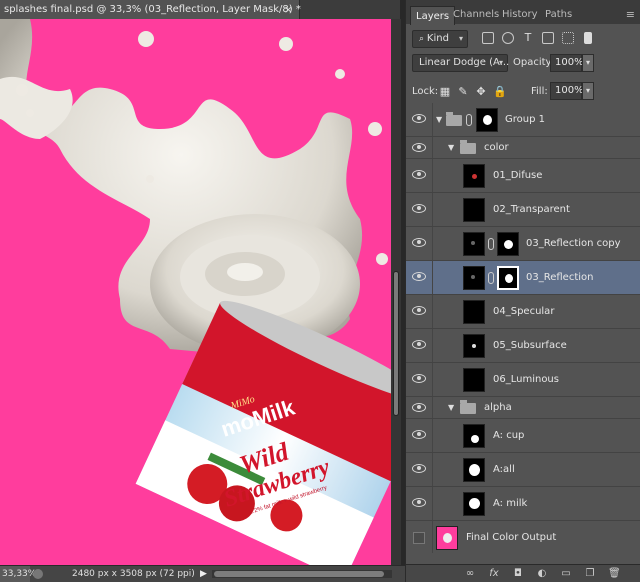 The image size is (640, 582). What do you see at coordinates (523, 436) in the screenshot?
I see `layer-row-a-cup: A: cup` at bounding box center [523, 436].